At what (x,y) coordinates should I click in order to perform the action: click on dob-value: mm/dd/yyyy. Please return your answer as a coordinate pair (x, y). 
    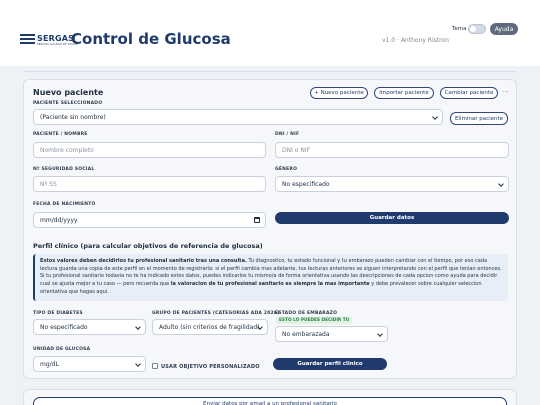
    Looking at the image, I should click on (59, 220).